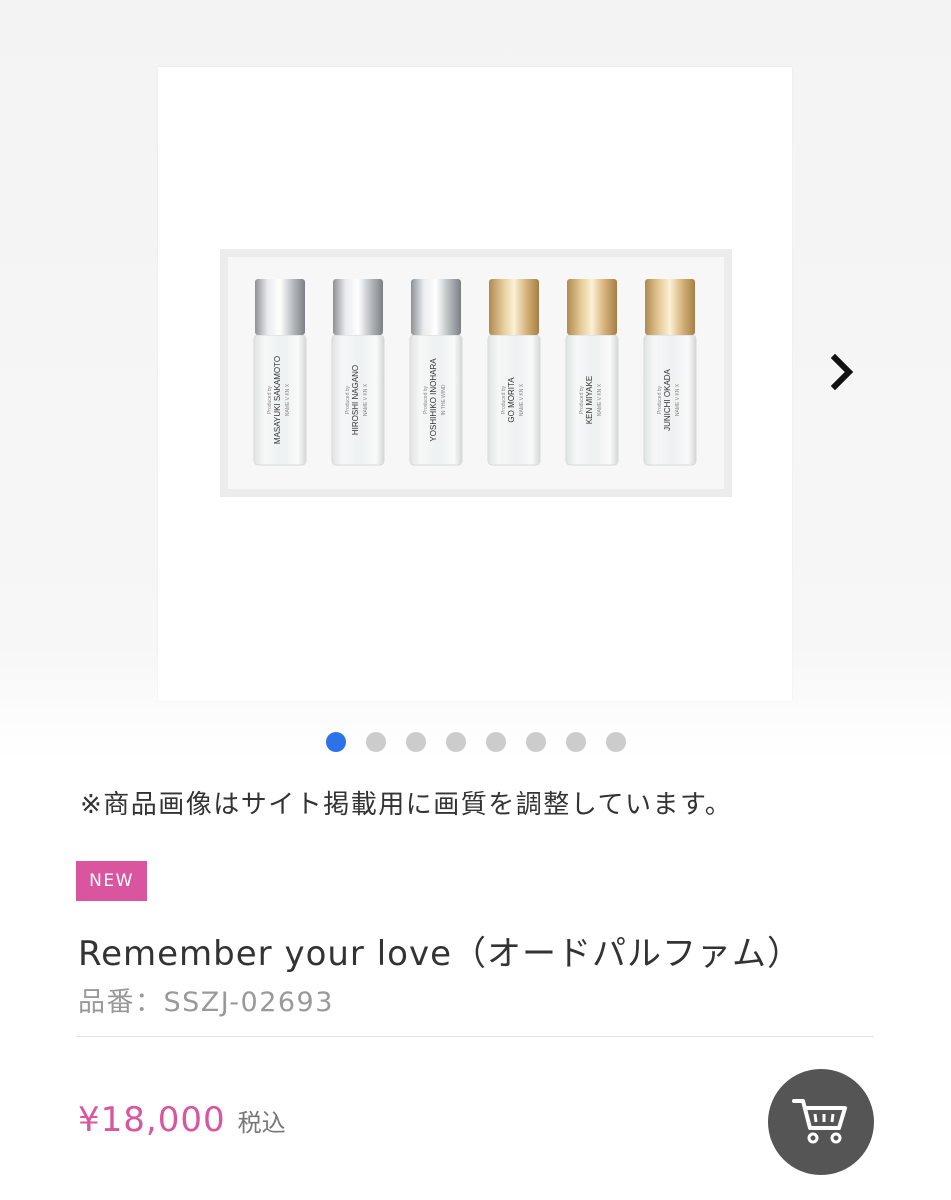  I want to click on price-row: ¥18,000 税込, so click(182, 1120).